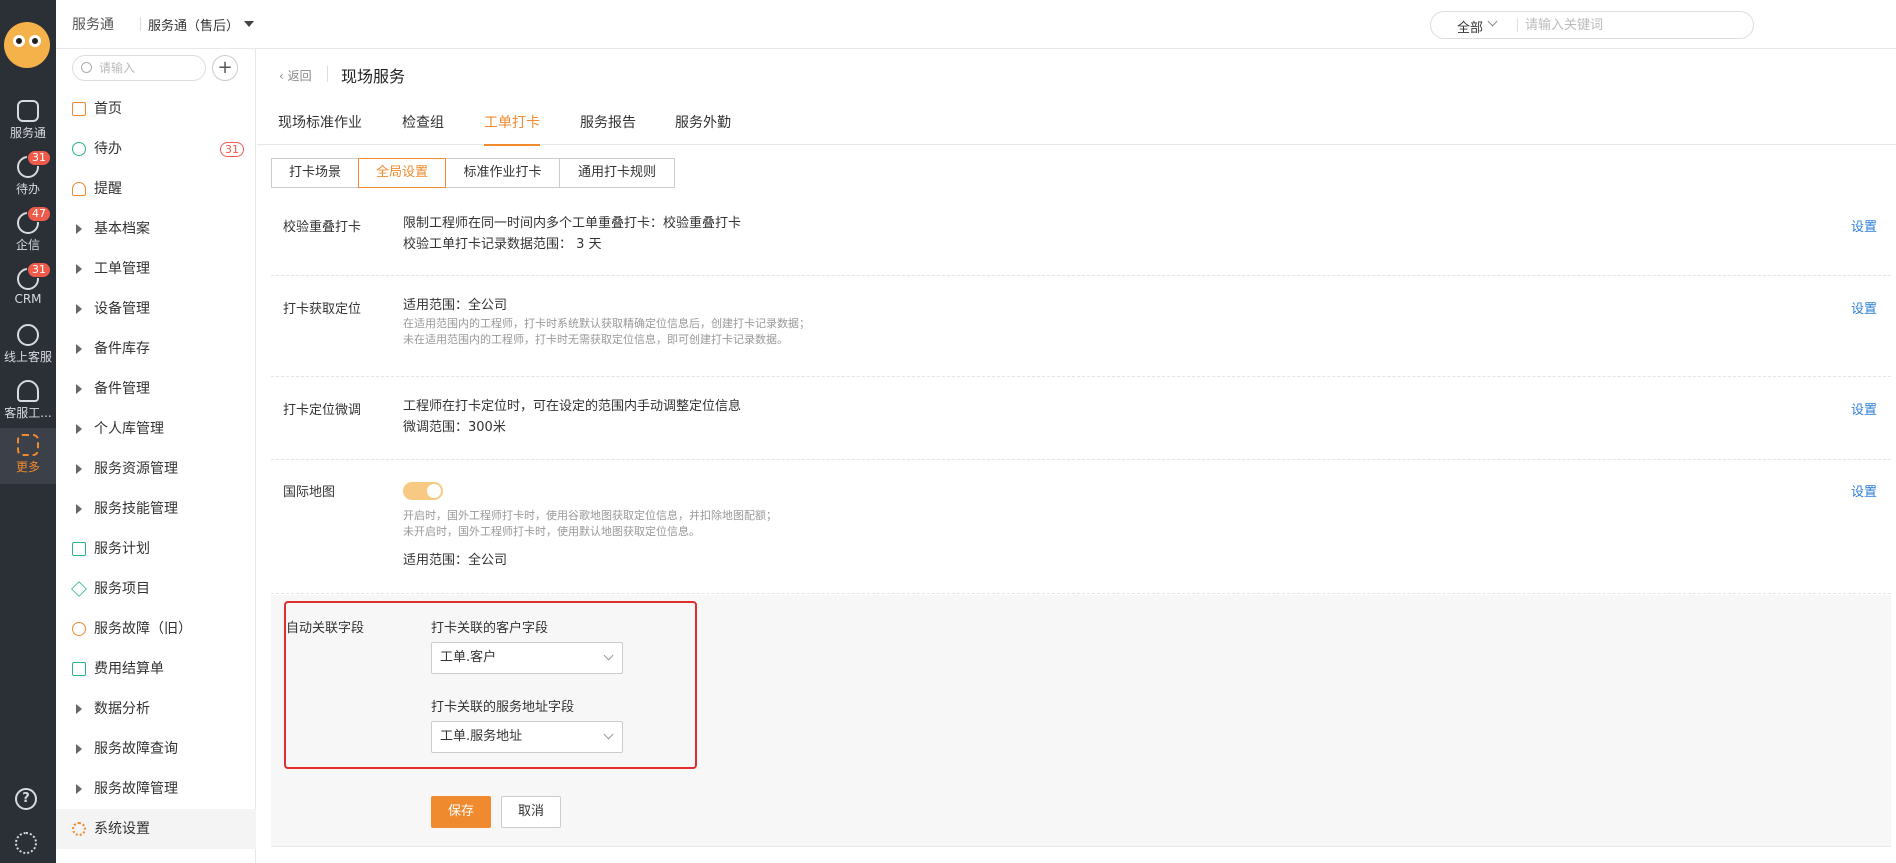 The image size is (1896, 863). What do you see at coordinates (79, 109) in the screenshot?
I see `home-icon` at bounding box center [79, 109].